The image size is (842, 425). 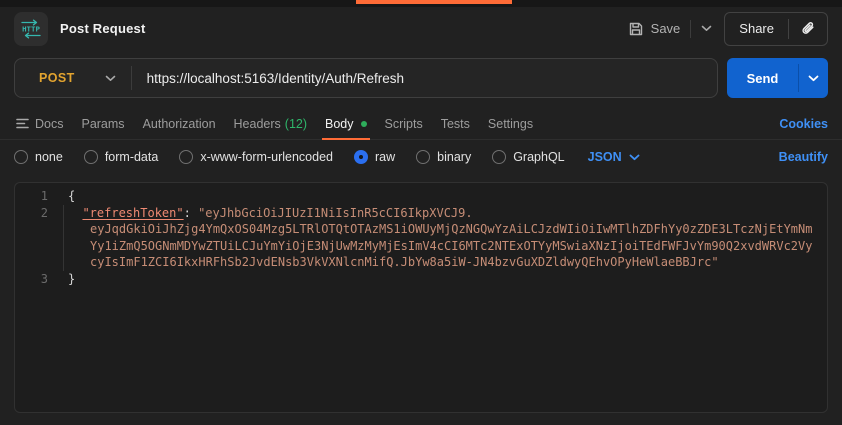 I want to click on tab-docs: Docs, so click(x=43, y=123).